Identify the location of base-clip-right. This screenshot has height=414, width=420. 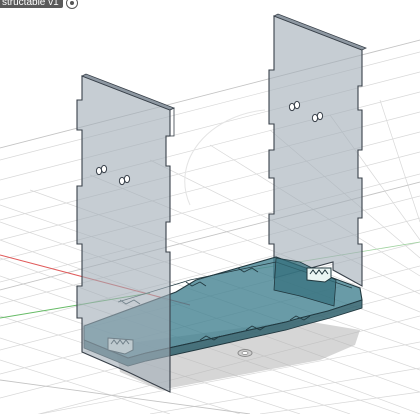
(319, 275).